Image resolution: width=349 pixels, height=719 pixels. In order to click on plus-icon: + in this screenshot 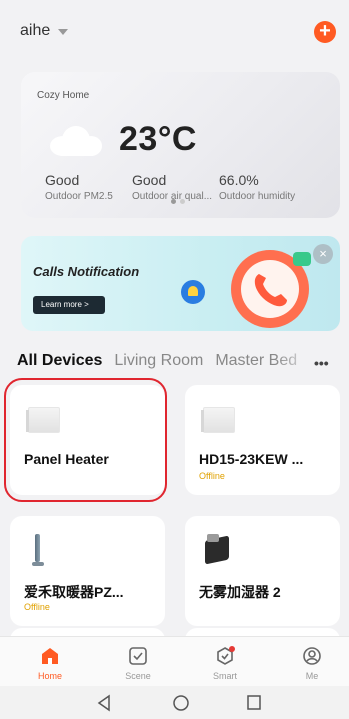, I will do `click(325, 31)`.